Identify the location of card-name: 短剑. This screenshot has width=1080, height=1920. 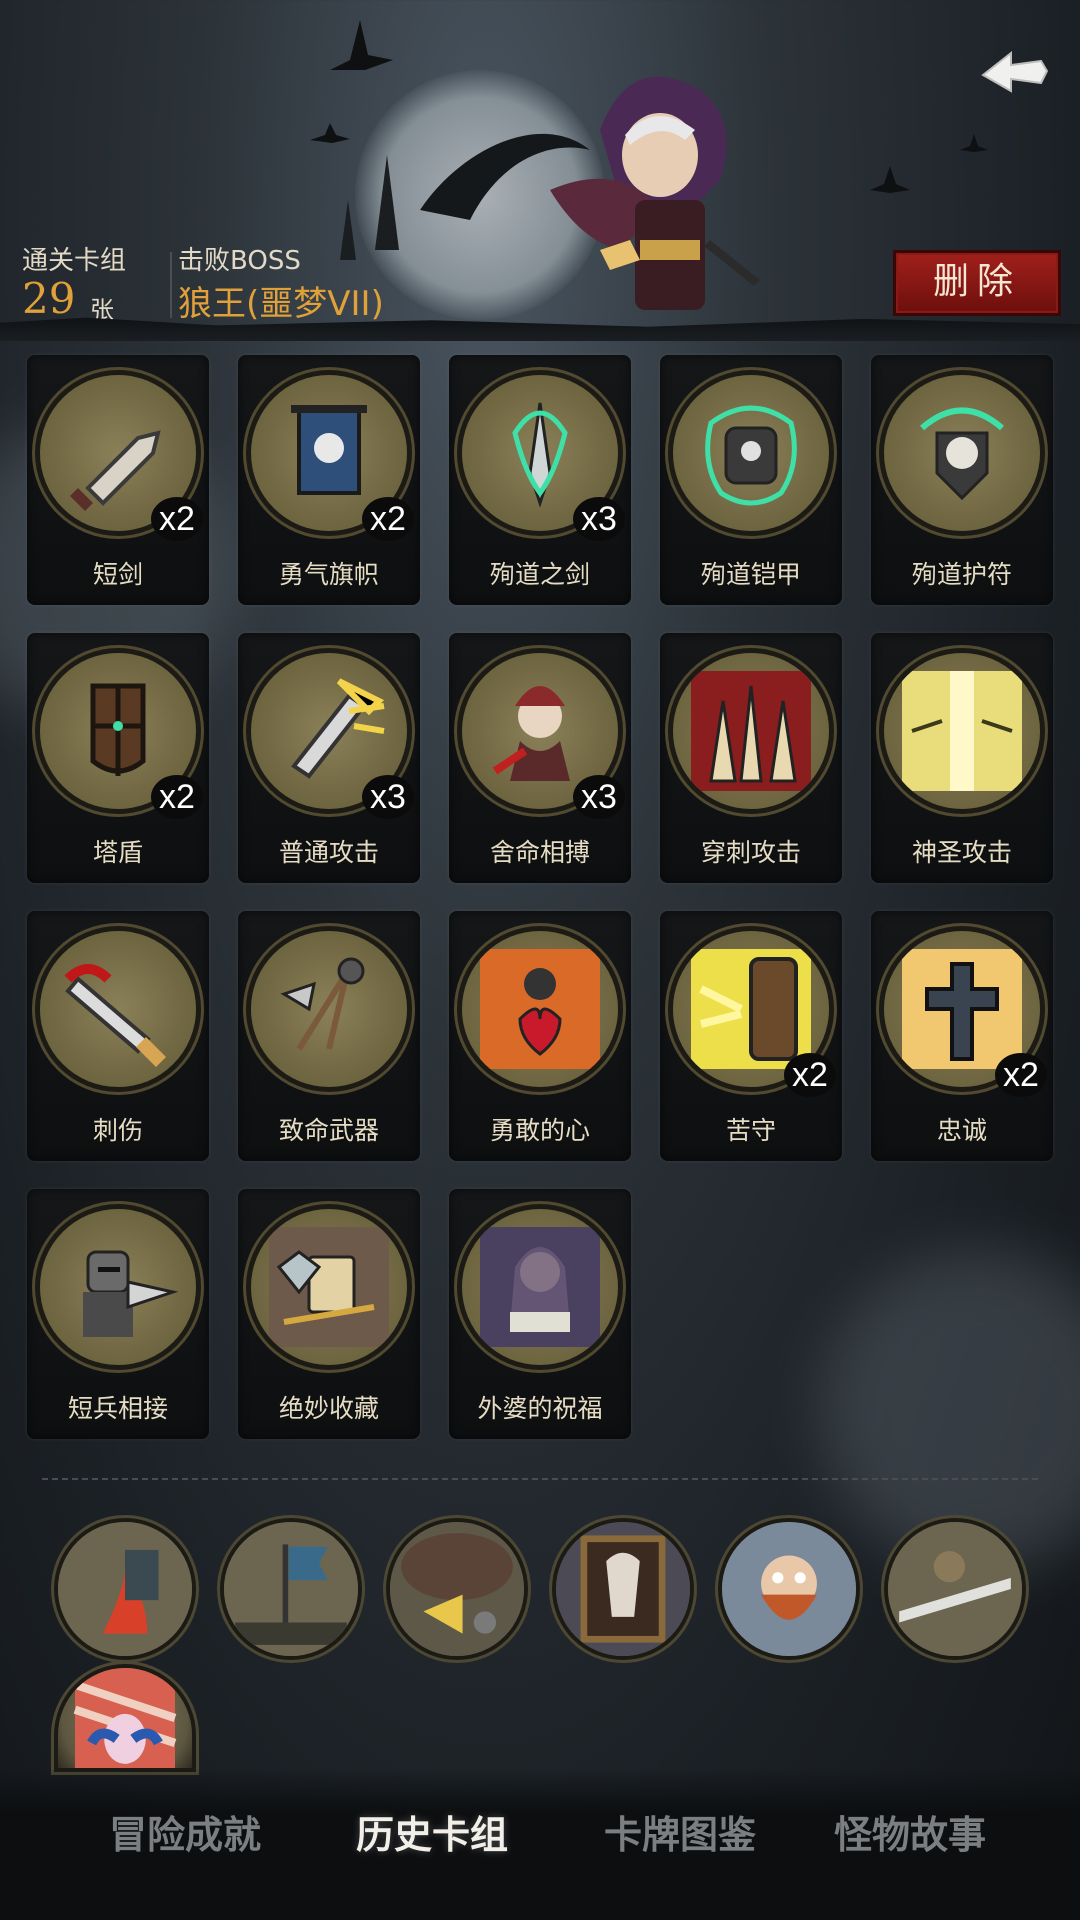
(117, 574).